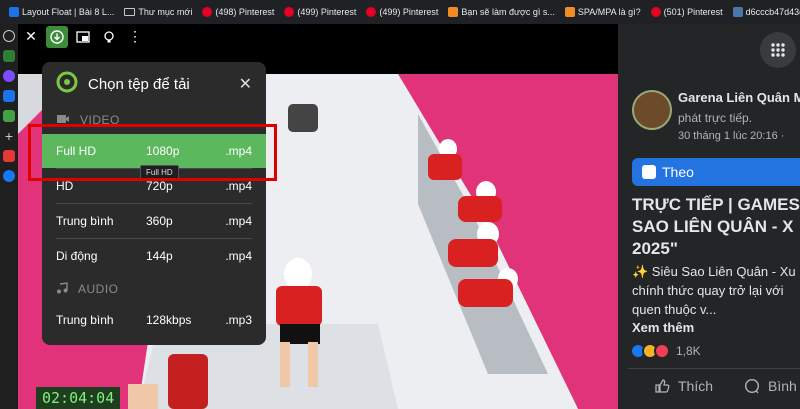  I want to click on download-option: Di động 144p .mp4, so click(154, 256).